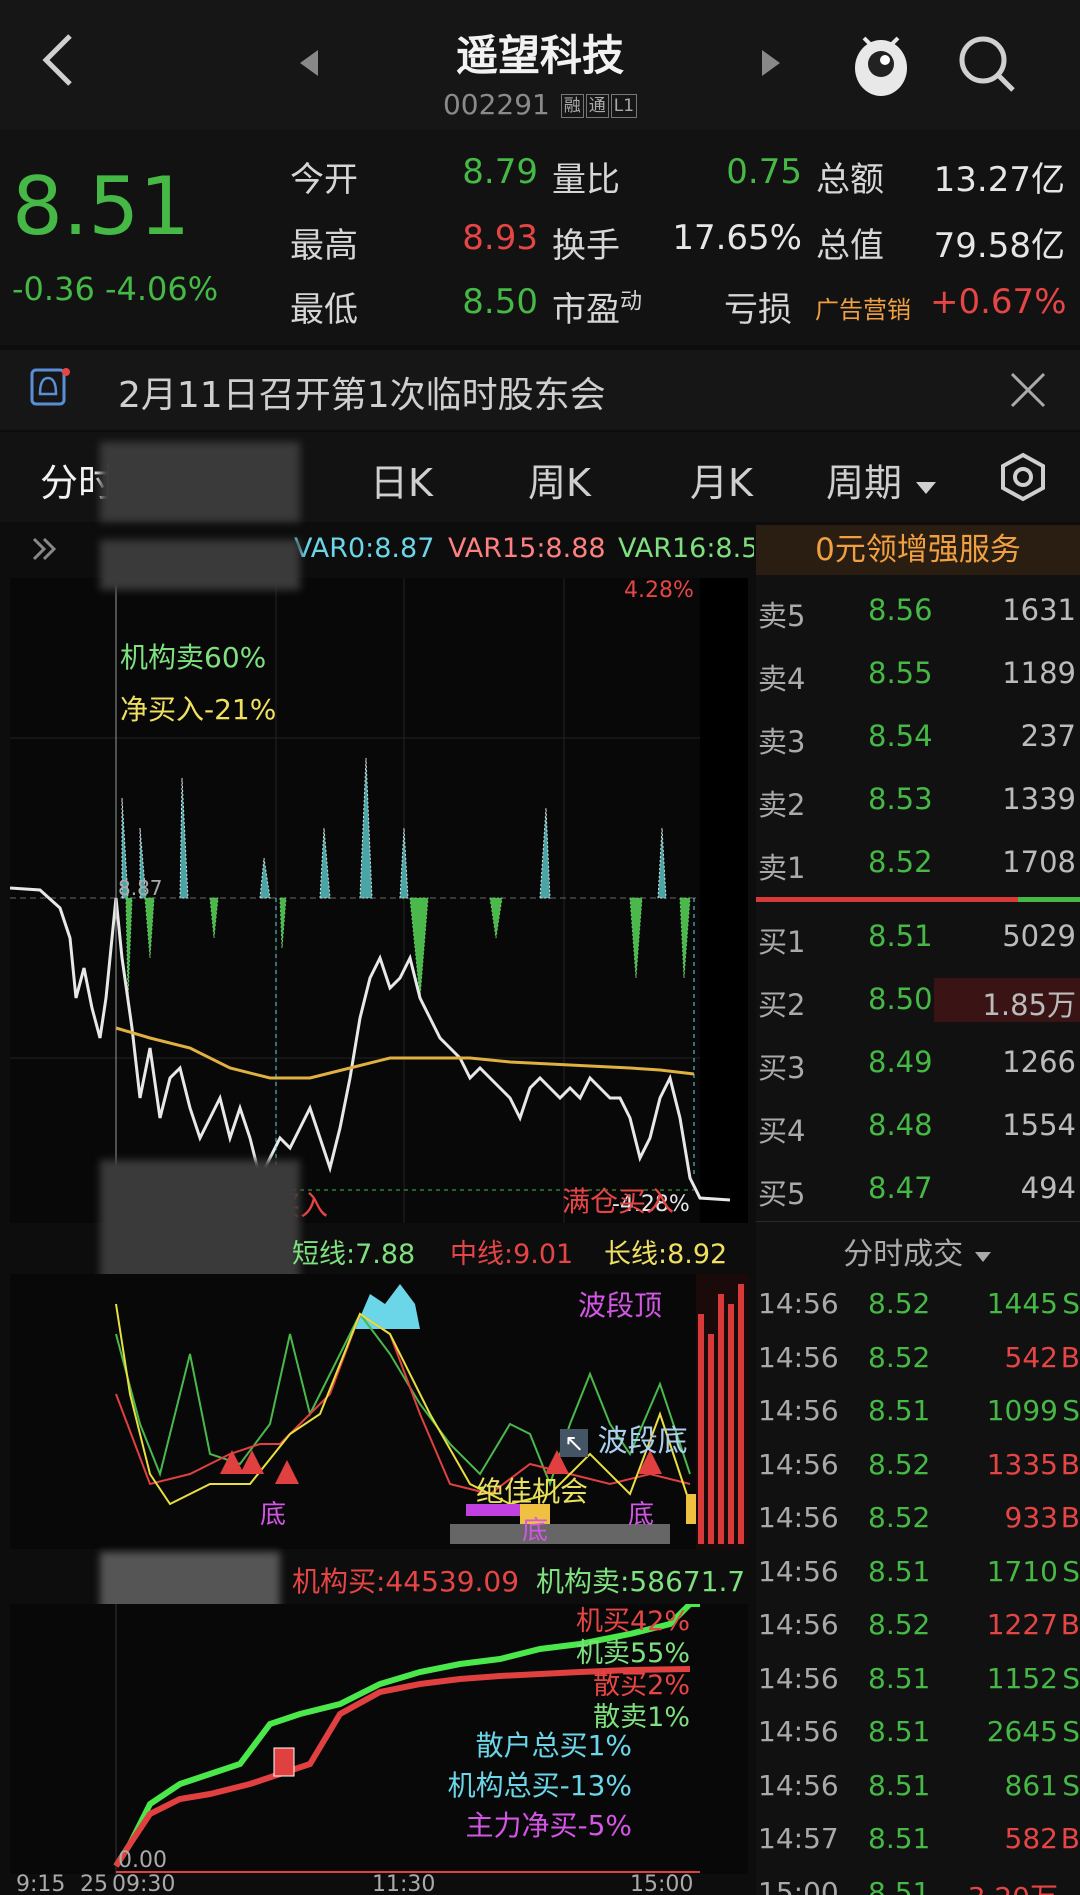 The image size is (1080, 1895). I want to click on bid-label: 买4, so click(782, 1131).